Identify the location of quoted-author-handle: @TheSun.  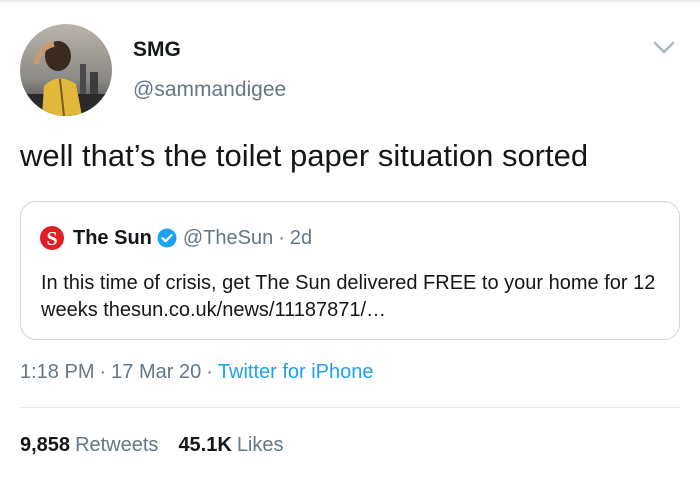
(228, 238).